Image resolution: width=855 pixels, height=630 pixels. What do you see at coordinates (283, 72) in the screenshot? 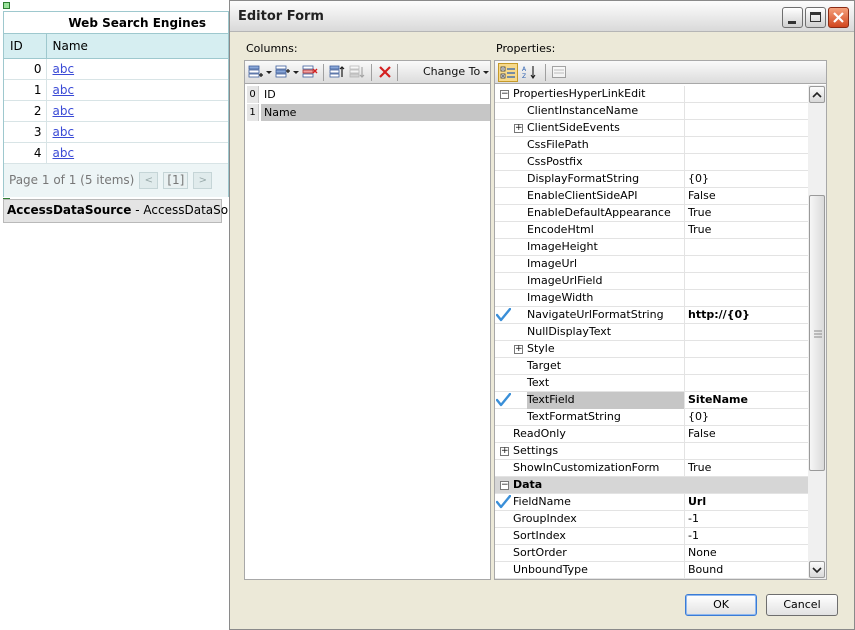
I see `insert-column-icon` at bounding box center [283, 72].